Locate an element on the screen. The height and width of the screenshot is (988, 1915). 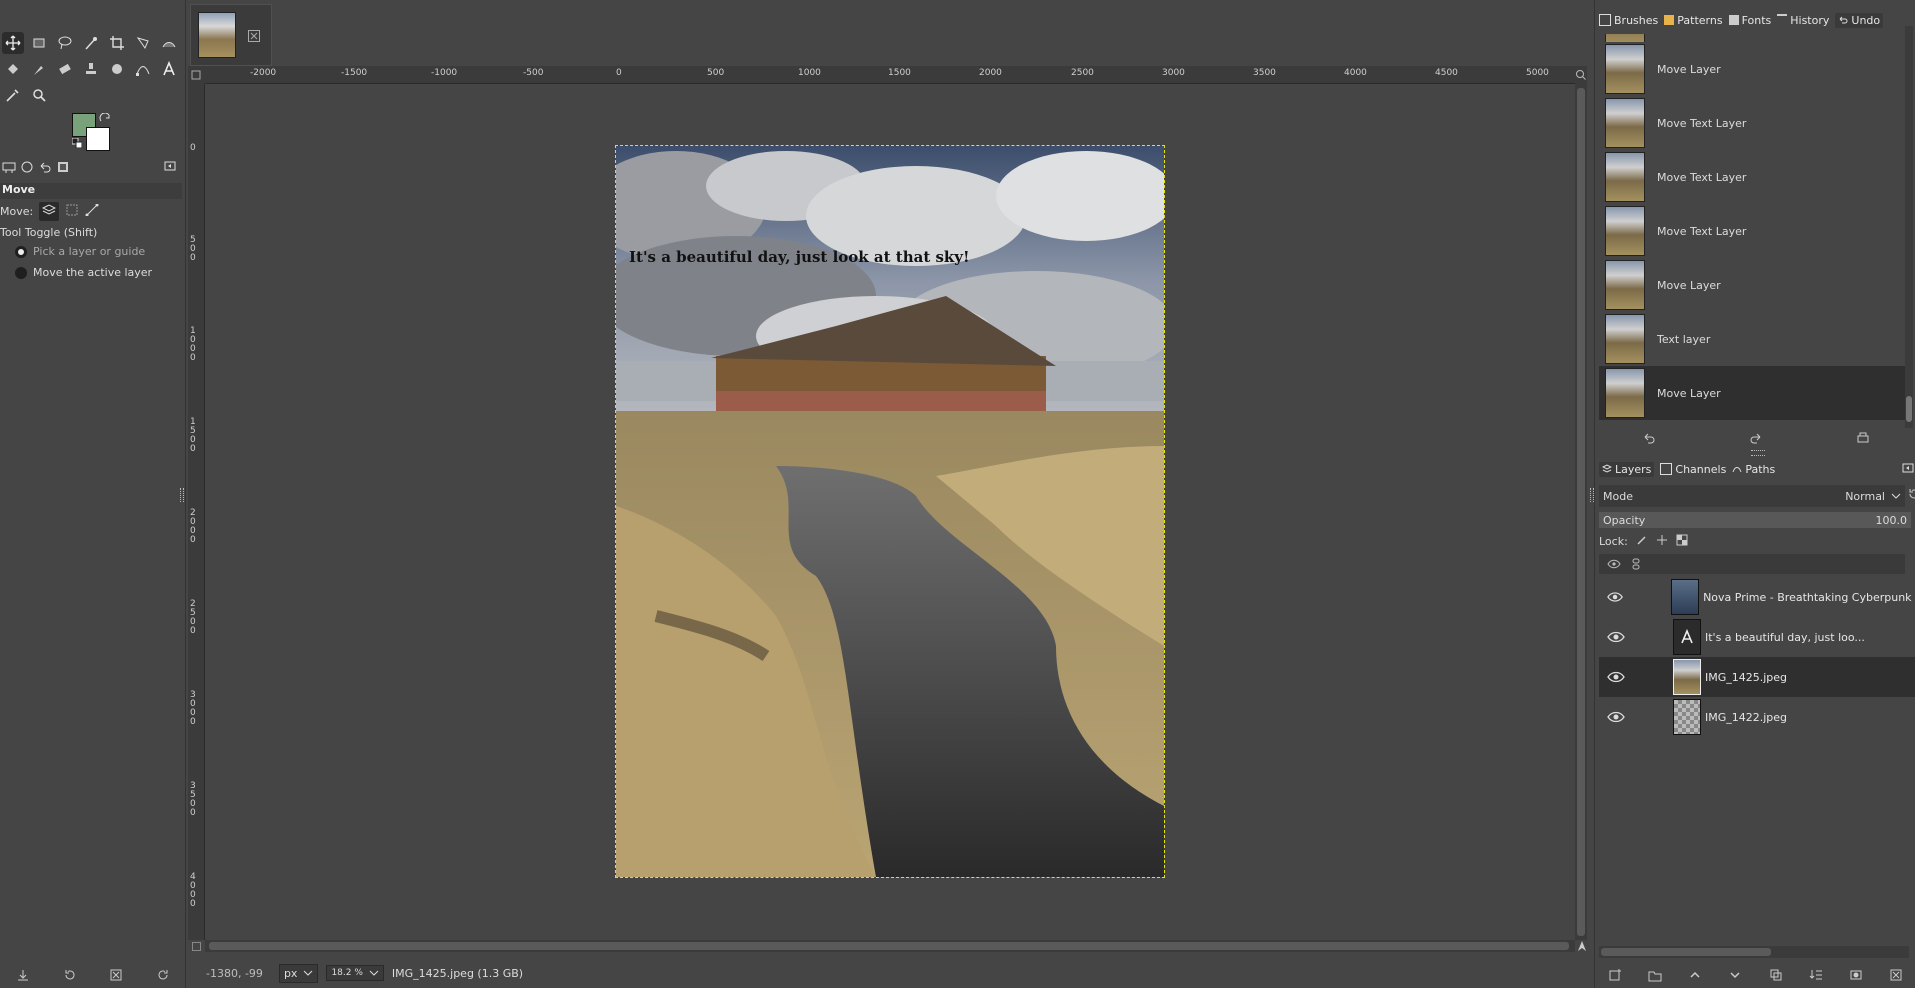
vertical-ruler: 0 500 1000 1500 2000 2500 3000 3500 4000 is located at coordinates (196, 512).